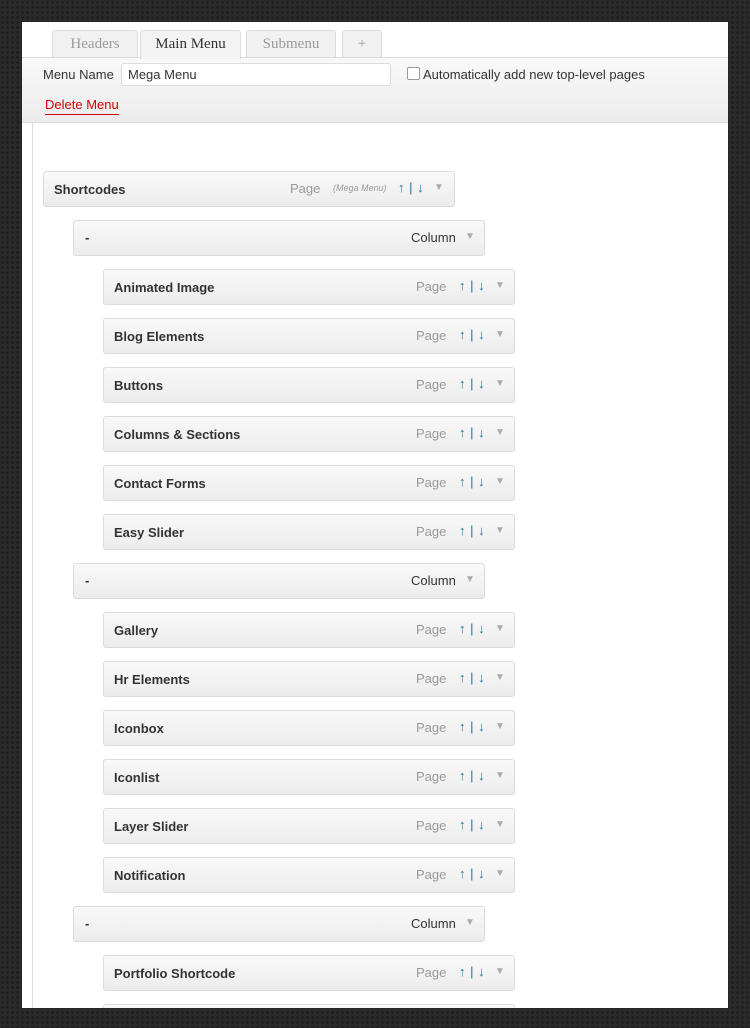  Describe the element at coordinates (309, 336) in the screenshot. I see `menu-item-row: Blog Elements Page ↑ | ↓ ▼` at that location.